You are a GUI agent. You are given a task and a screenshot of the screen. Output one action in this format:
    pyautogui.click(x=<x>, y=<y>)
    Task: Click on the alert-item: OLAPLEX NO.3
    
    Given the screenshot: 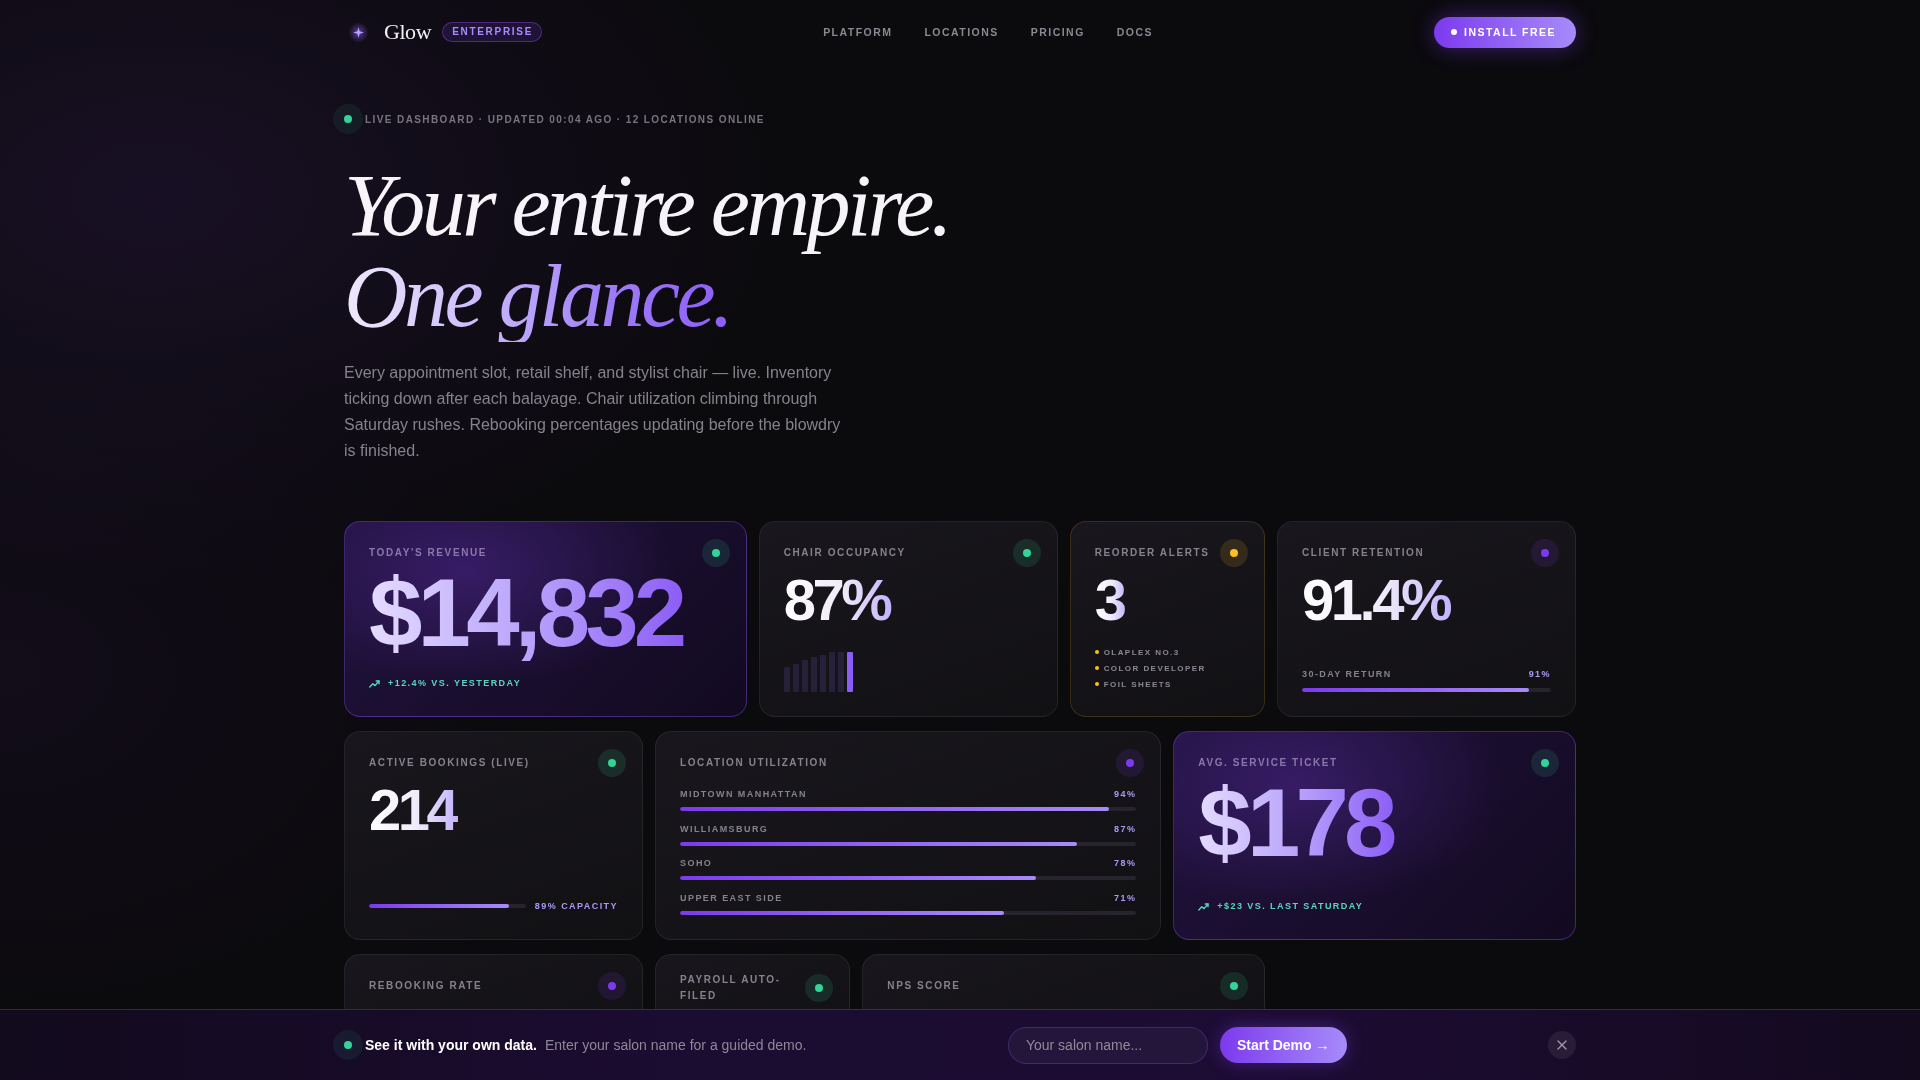 What is the action you would take?
    pyautogui.click(x=1141, y=652)
    